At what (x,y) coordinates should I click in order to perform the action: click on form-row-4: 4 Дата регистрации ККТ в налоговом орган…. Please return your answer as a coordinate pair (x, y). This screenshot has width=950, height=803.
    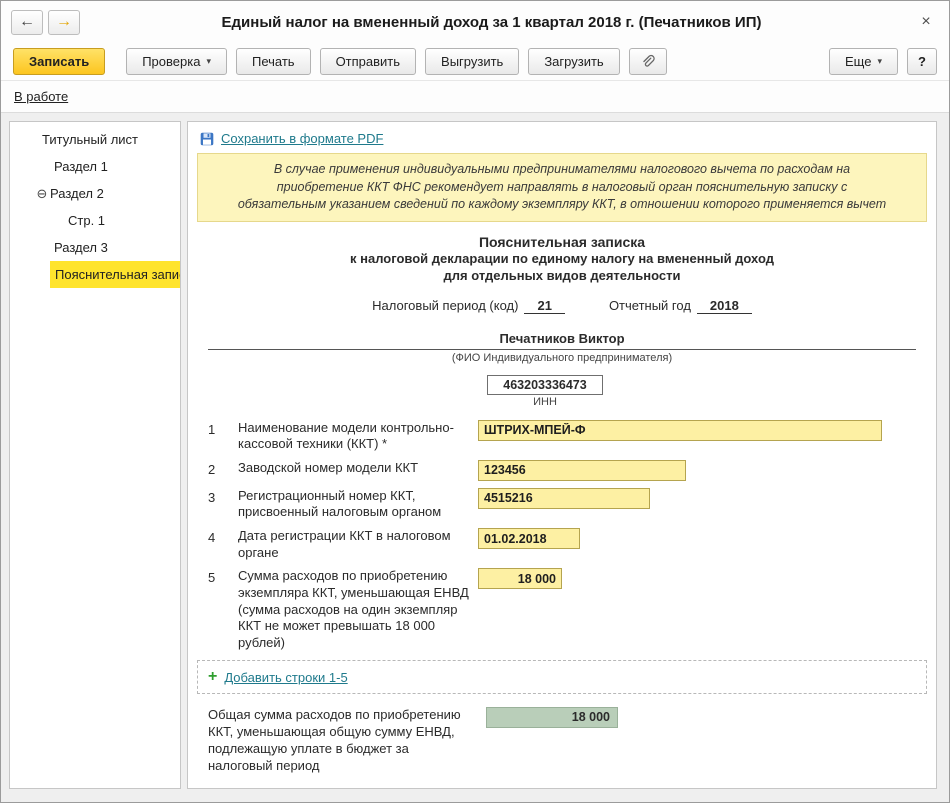
    Looking at the image, I should click on (572, 544).